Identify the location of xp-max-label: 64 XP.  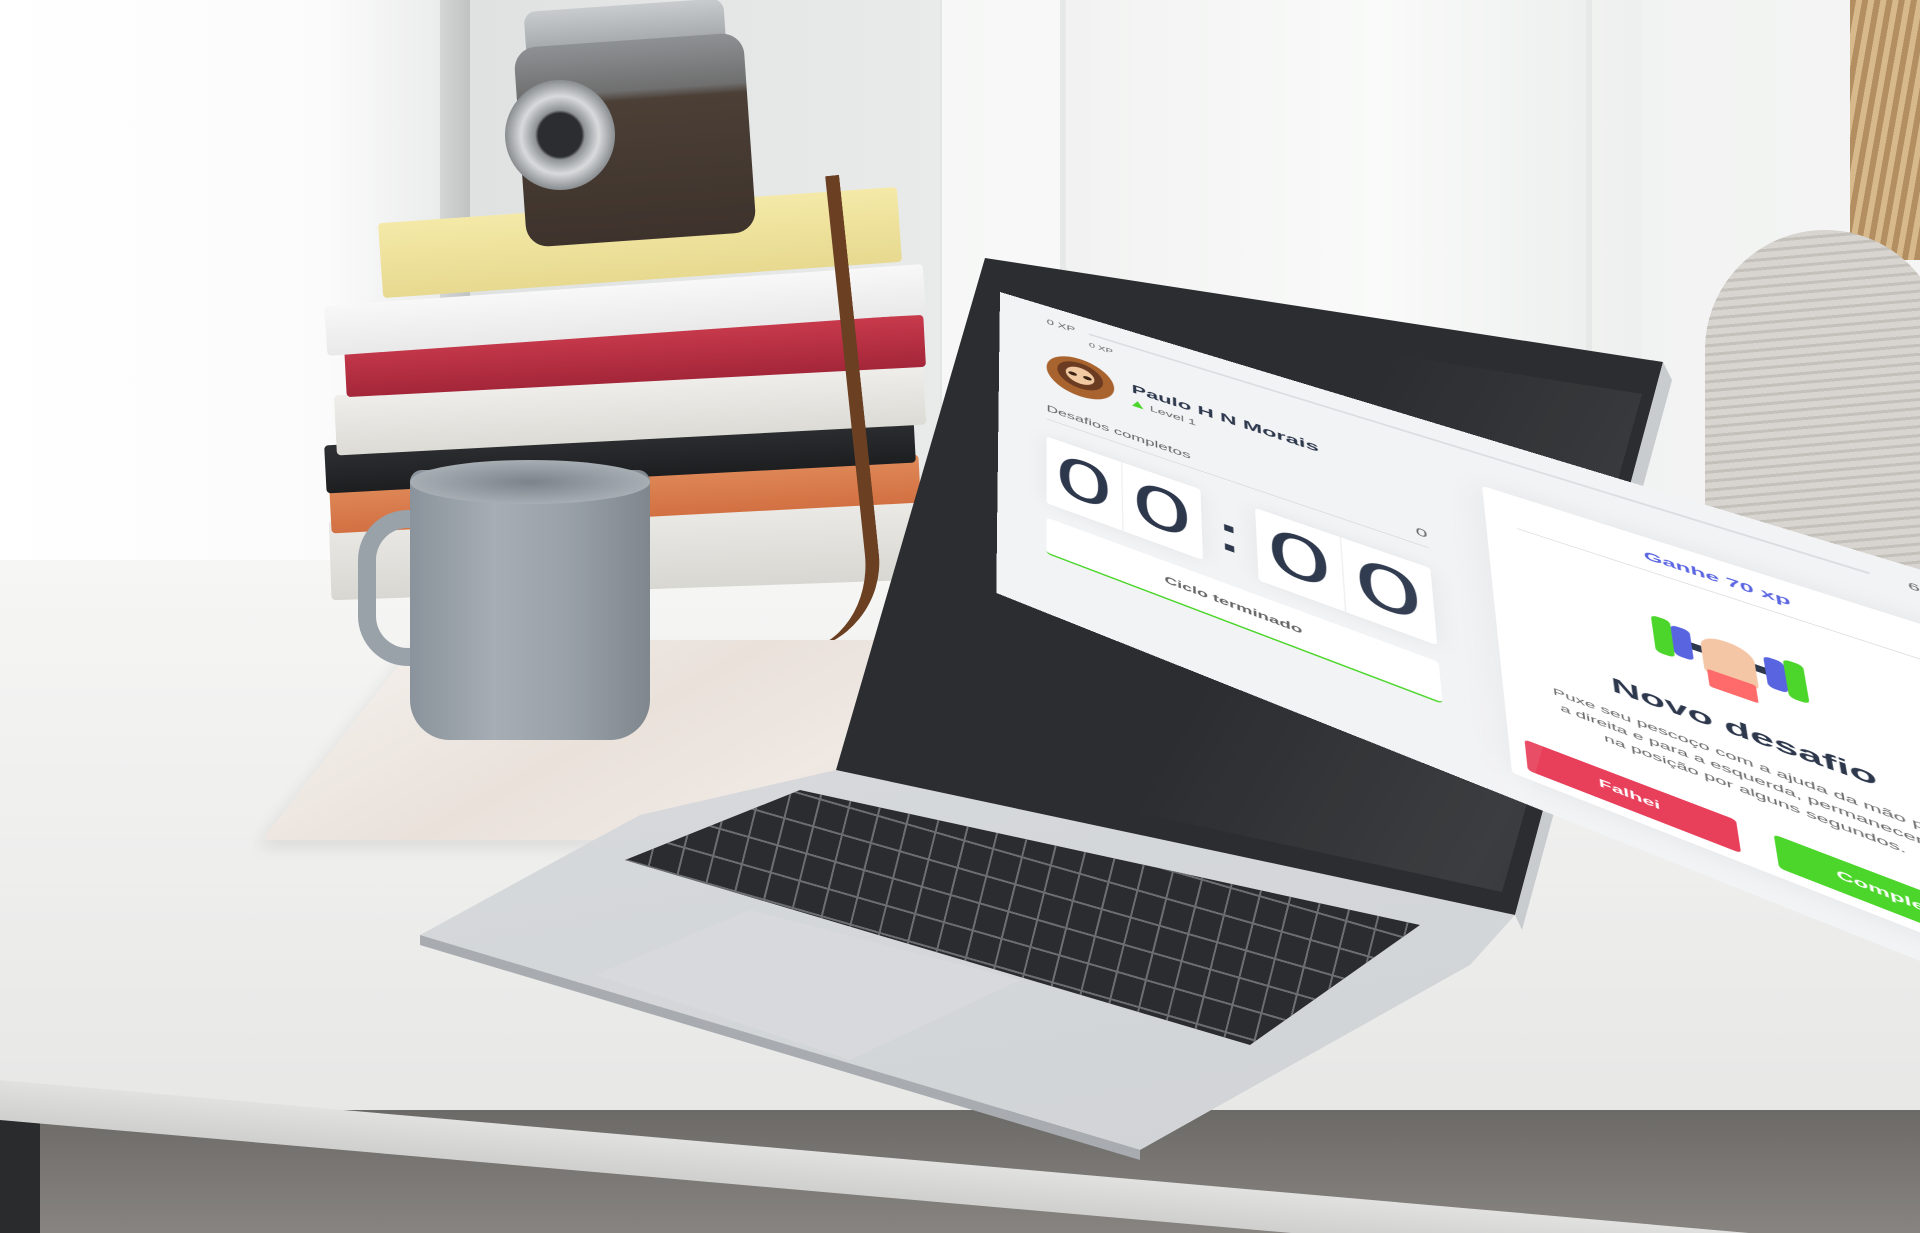
(1913, 594).